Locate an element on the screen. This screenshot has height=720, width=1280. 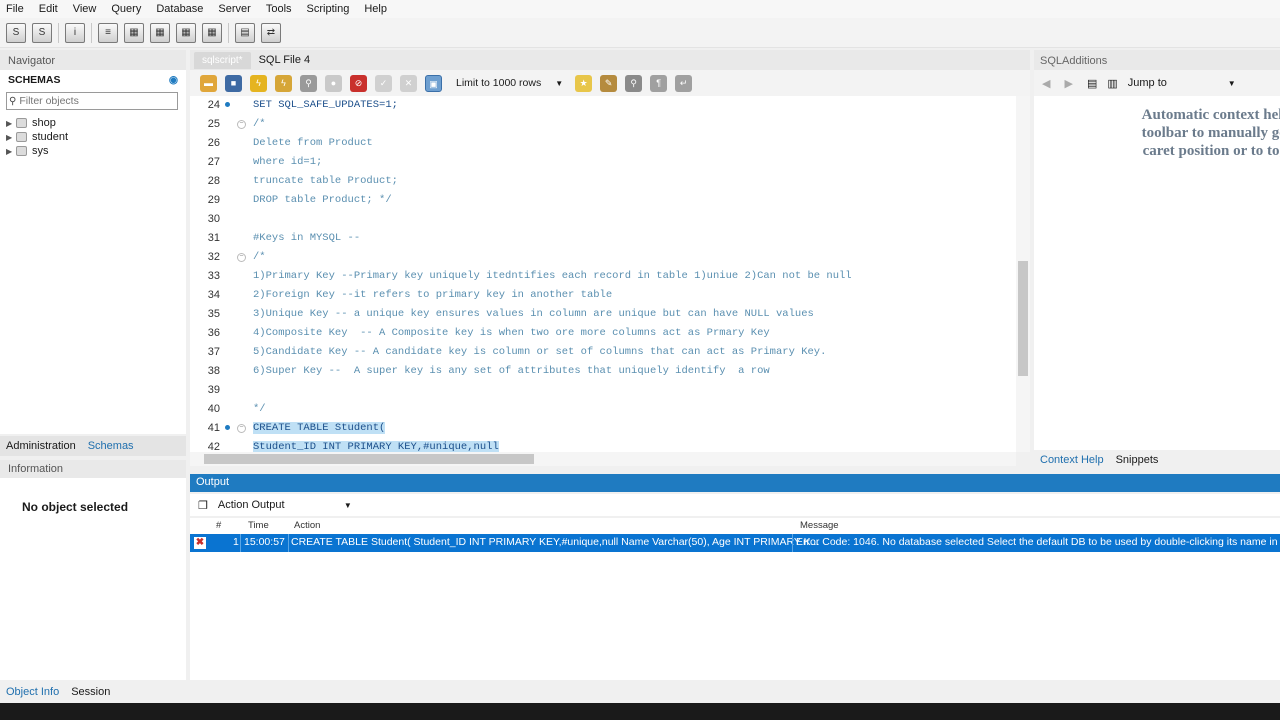
add-snippet-icon: ★ is located at coordinates (584, 83).